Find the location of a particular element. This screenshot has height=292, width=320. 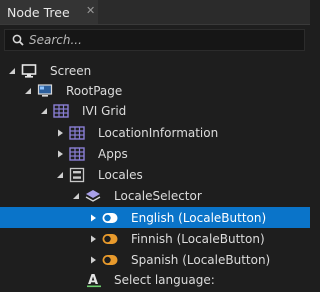

tree-row-locales: Locales is located at coordinates (155, 175).